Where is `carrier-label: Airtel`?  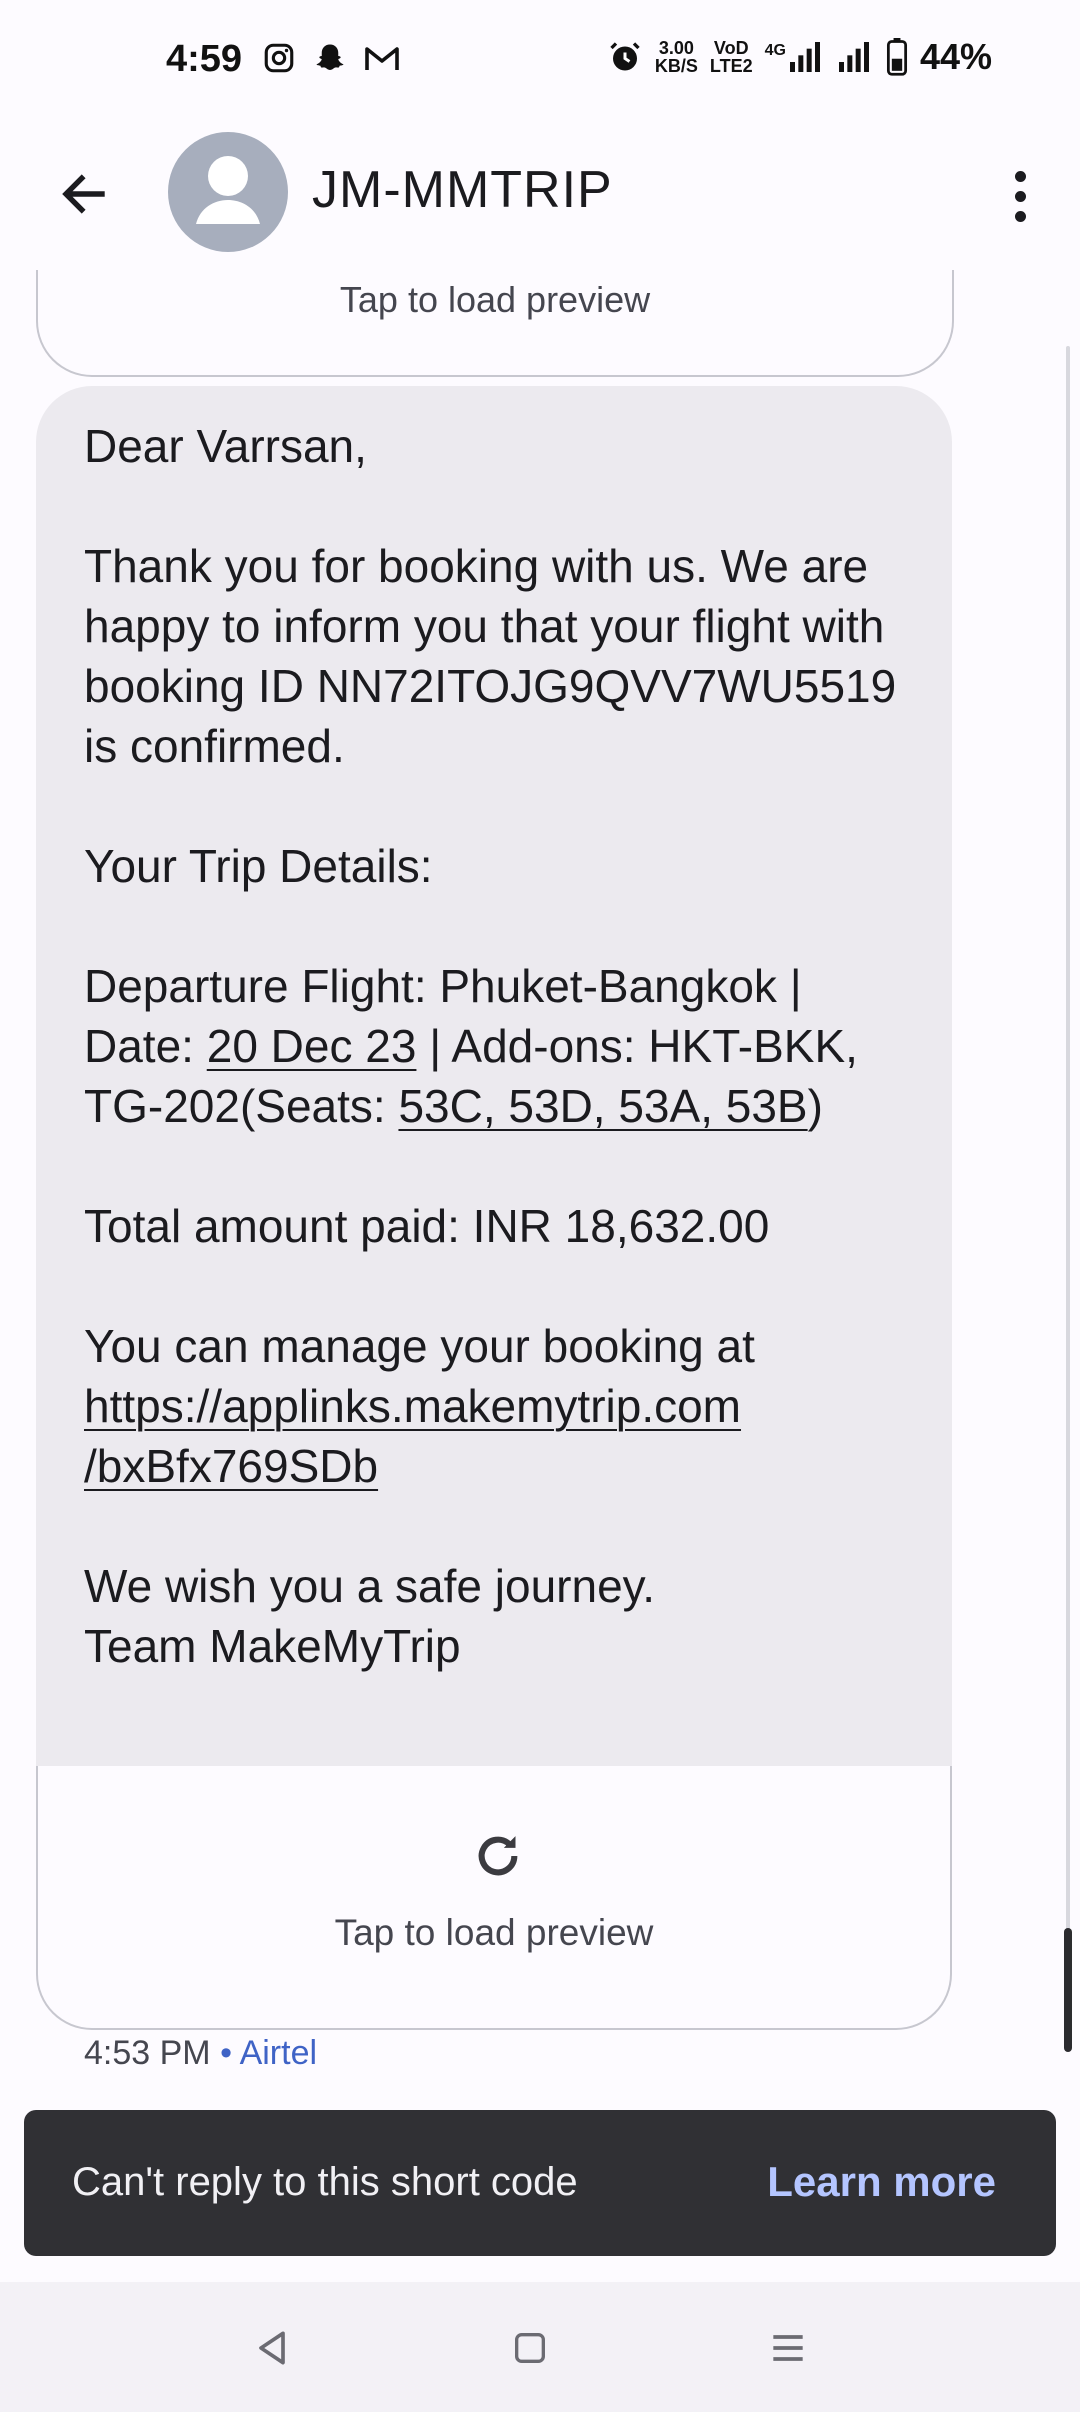 carrier-label: Airtel is located at coordinates (278, 2053).